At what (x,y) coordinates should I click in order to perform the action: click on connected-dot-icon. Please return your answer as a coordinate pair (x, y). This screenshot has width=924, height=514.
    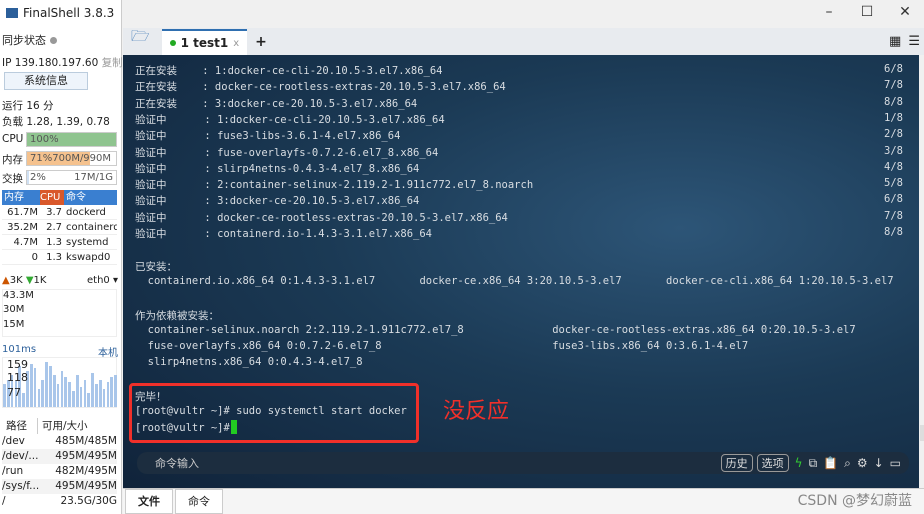
    Looking at the image, I should click on (172, 43).